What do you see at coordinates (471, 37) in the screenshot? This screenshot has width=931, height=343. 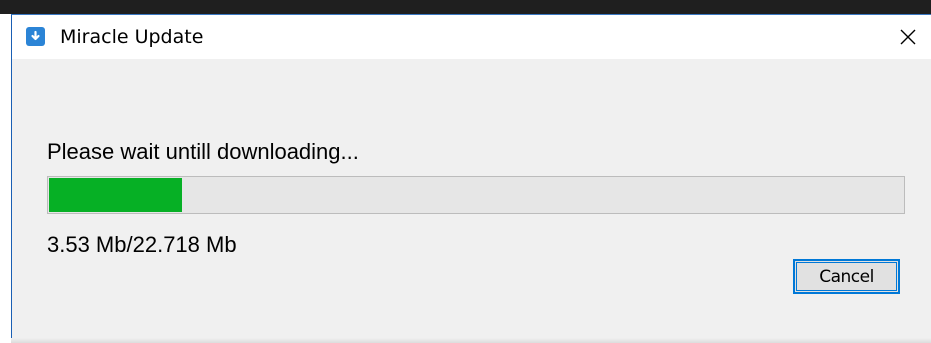 I see `title-bar: Miracle Update` at bounding box center [471, 37].